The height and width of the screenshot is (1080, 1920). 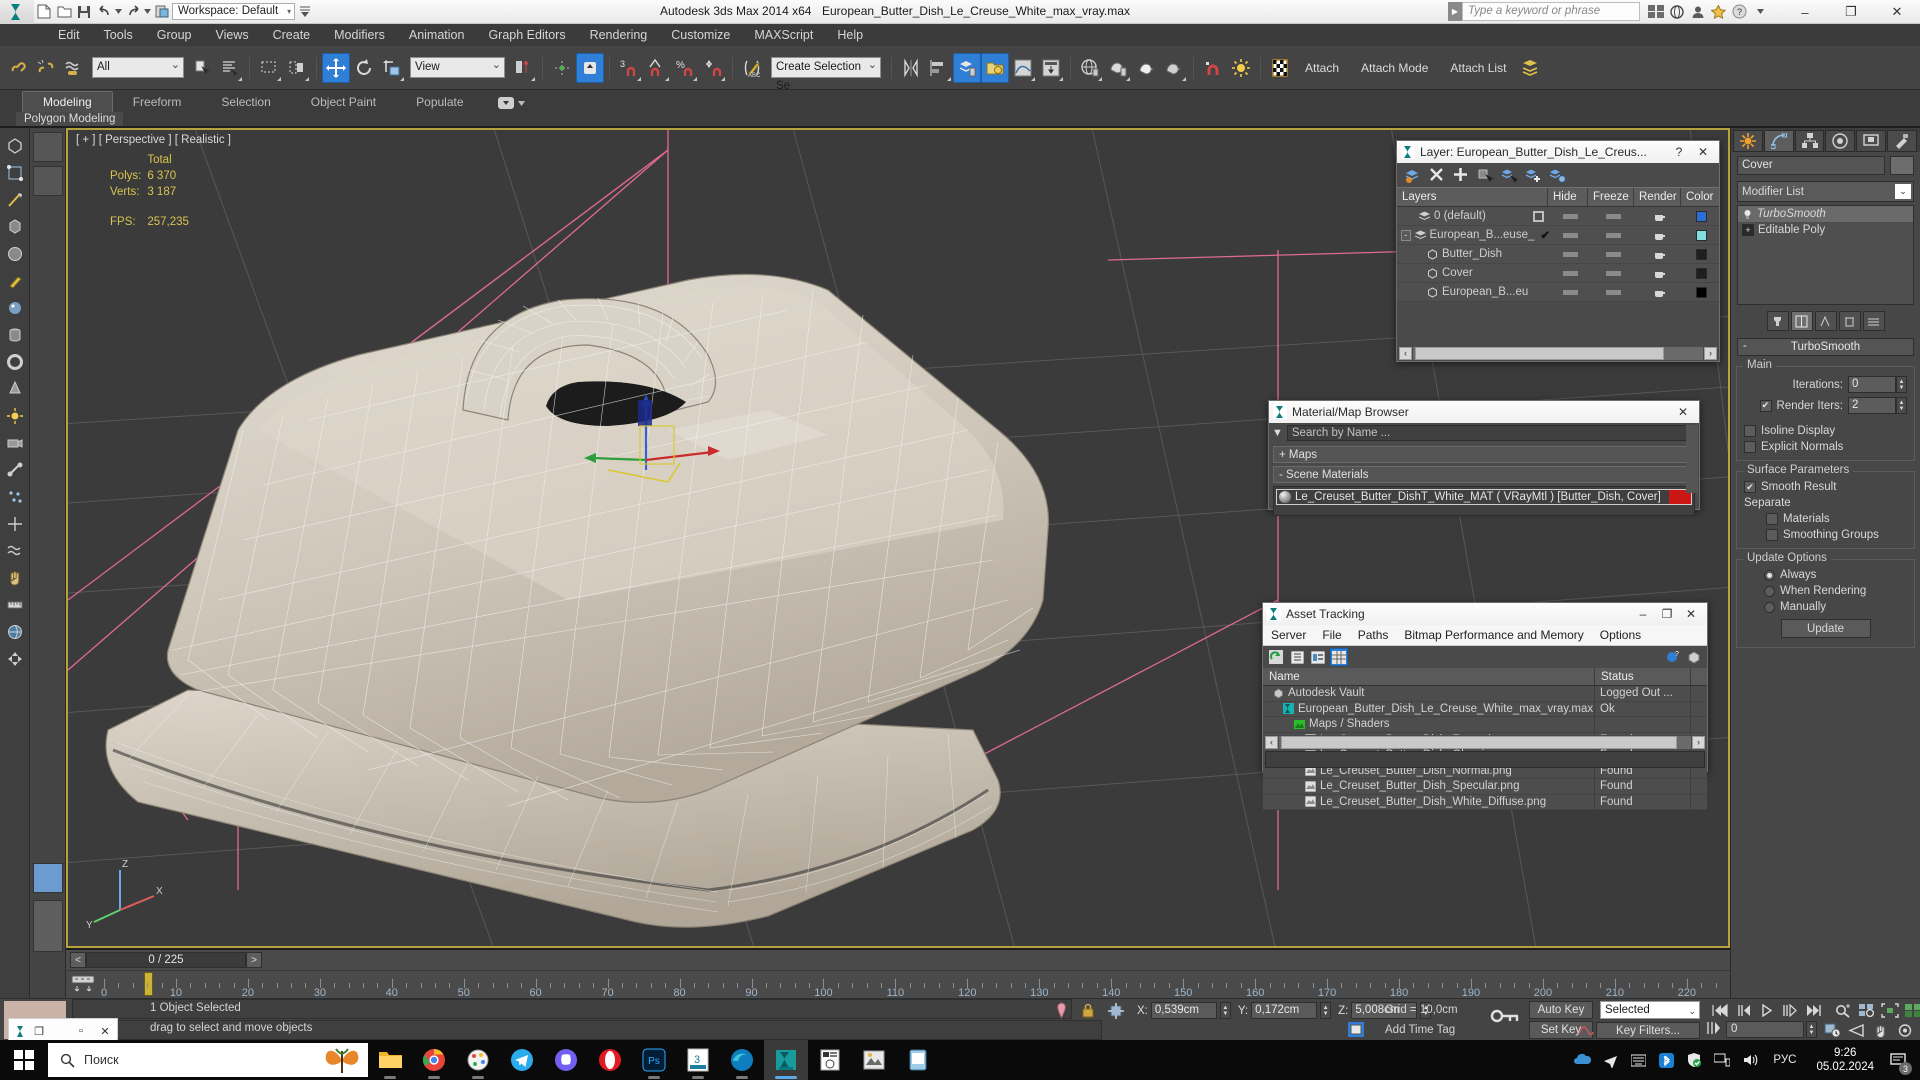 I want to click on separate-smoothing-groups-checkbox, so click(x=1772, y=535).